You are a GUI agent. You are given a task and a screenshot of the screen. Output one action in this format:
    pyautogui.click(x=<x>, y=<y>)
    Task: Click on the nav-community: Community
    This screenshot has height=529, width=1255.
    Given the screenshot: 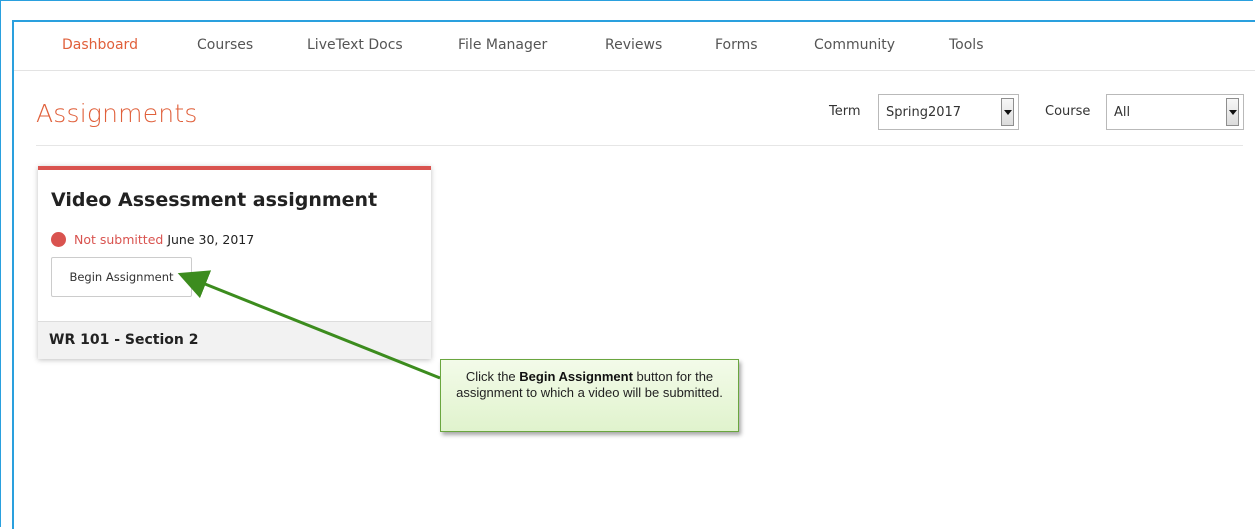 What is the action you would take?
    pyautogui.click(x=854, y=45)
    